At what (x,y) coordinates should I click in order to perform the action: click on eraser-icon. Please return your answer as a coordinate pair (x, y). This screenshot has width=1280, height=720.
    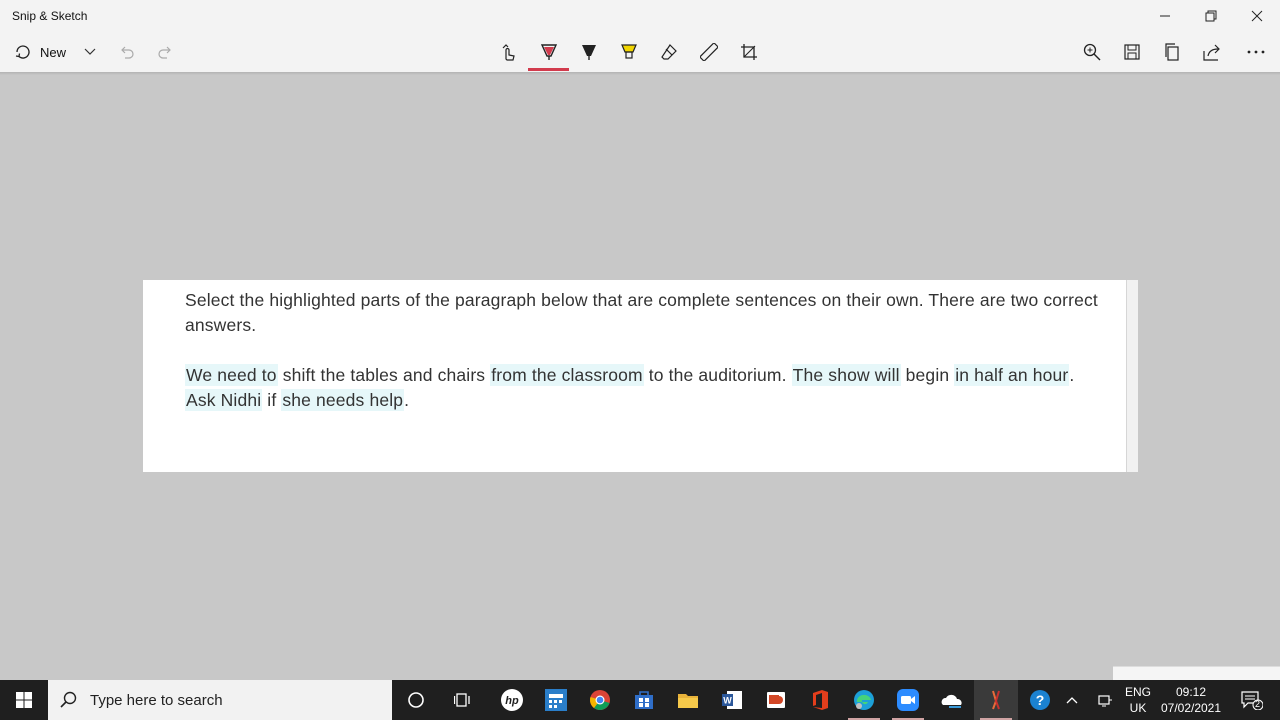
    Looking at the image, I should click on (669, 52).